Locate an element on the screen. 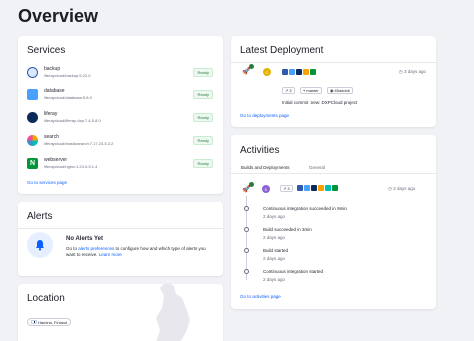  service-image: liferaycloud/database:5.8.0 is located at coordinates (68, 97).